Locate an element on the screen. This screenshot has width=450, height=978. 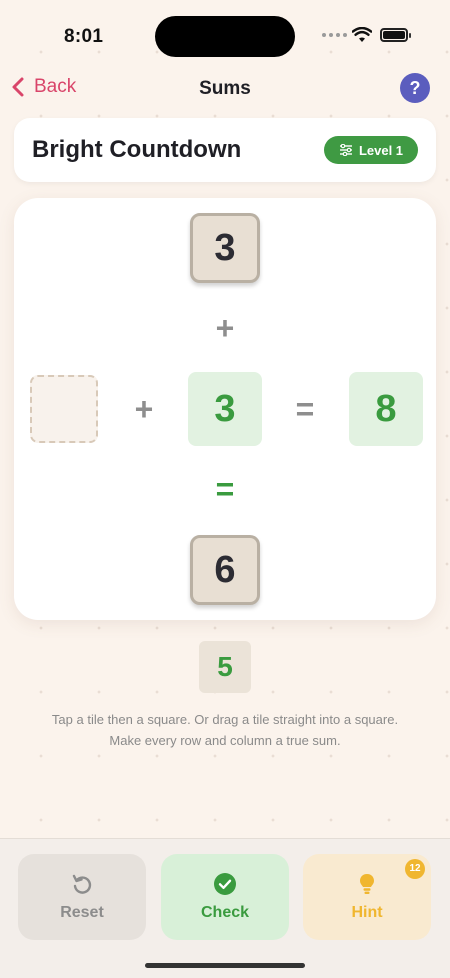
reset-label: Reset is located at coordinates (82, 912).